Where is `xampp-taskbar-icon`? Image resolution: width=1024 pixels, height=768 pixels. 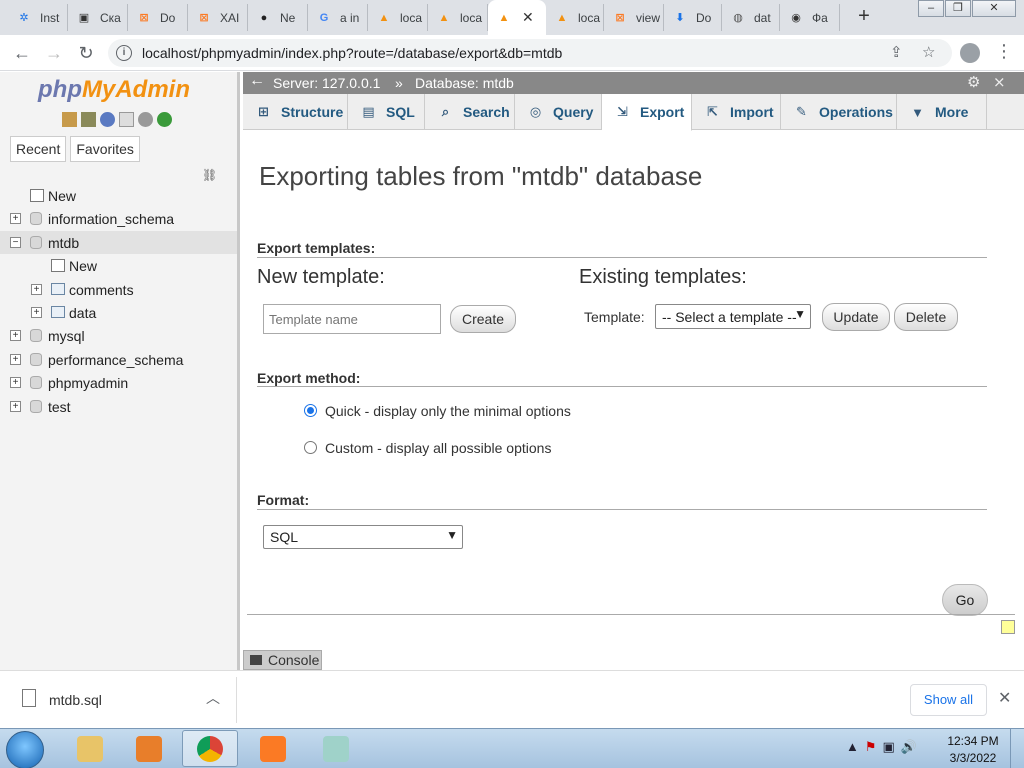
xampp-taskbar-icon is located at coordinates (273, 748).